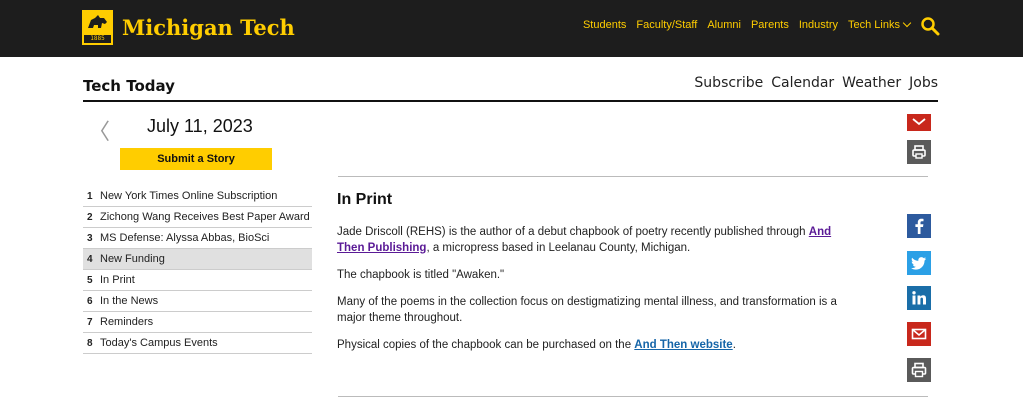 This screenshot has width=1023, height=410. Describe the element at coordinates (666, 25) in the screenshot. I see `nav-faculty-staff: Faculty/Staff` at that location.